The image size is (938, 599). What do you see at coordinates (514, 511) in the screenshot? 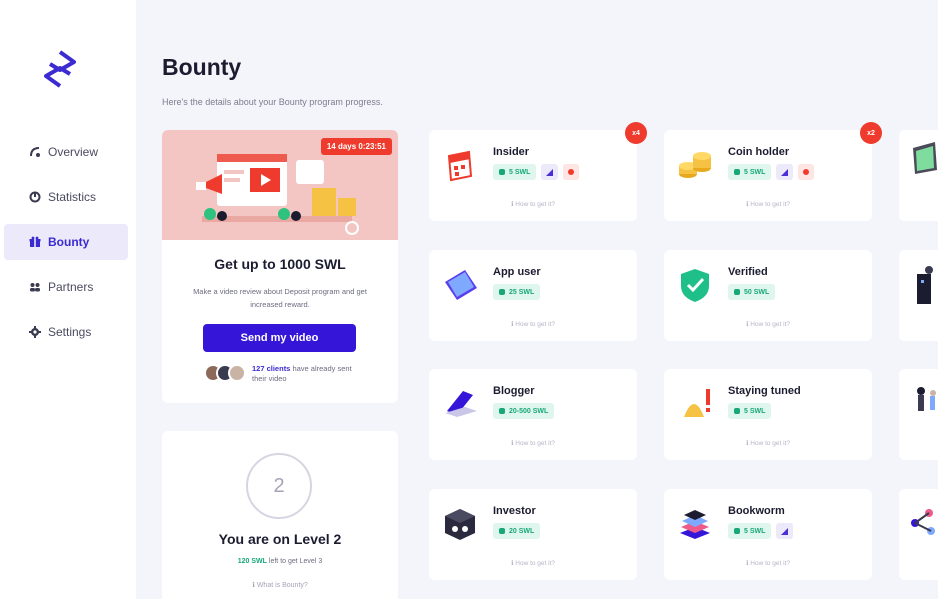
I see `card-title: Investor` at bounding box center [514, 511].